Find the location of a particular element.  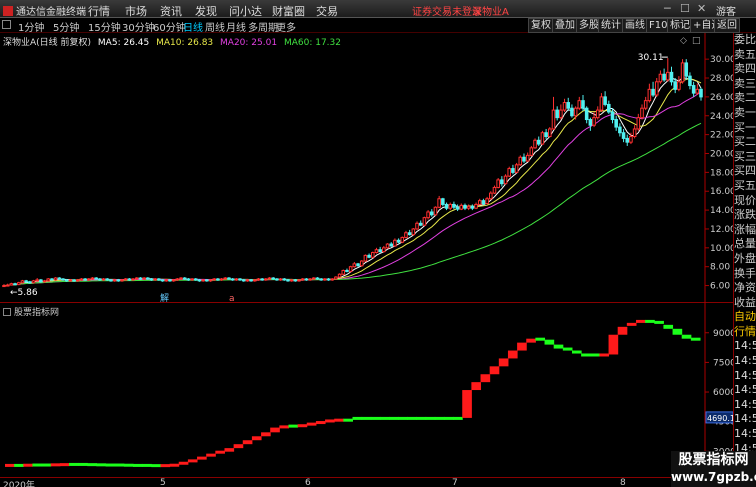

guest-user: 游客 is located at coordinates (726, 10).